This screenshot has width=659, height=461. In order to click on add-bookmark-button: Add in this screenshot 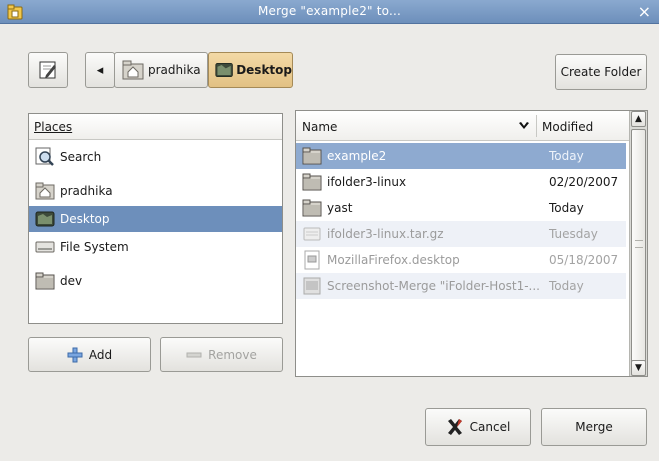, I will do `click(89, 354)`.